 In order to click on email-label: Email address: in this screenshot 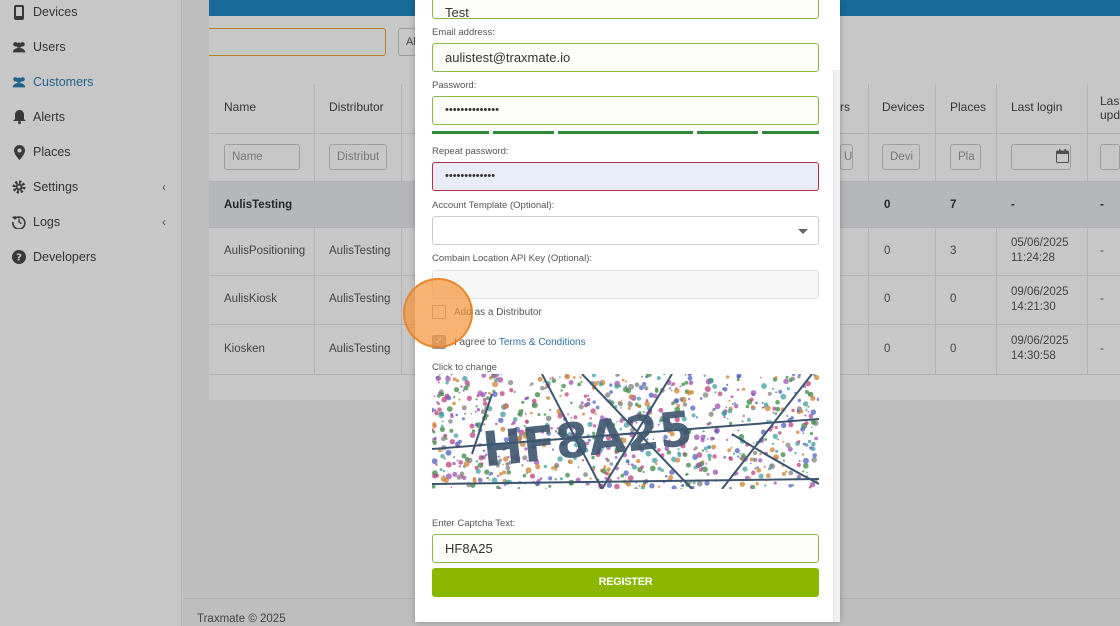, I will do `click(463, 32)`.